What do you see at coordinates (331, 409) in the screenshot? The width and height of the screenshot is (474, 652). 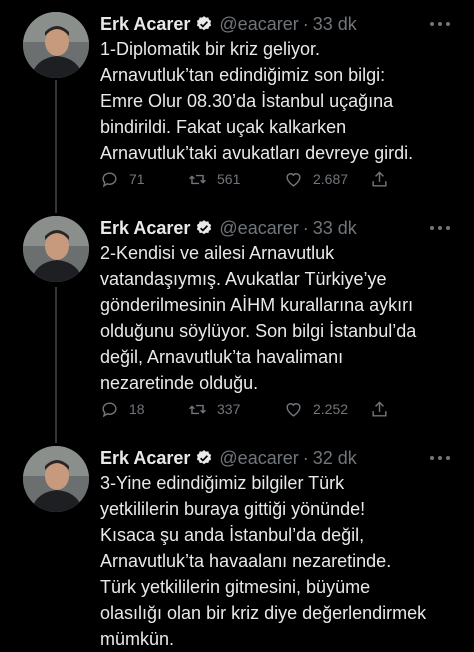 I see `like-count: 2.252` at bounding box center [331, 409].